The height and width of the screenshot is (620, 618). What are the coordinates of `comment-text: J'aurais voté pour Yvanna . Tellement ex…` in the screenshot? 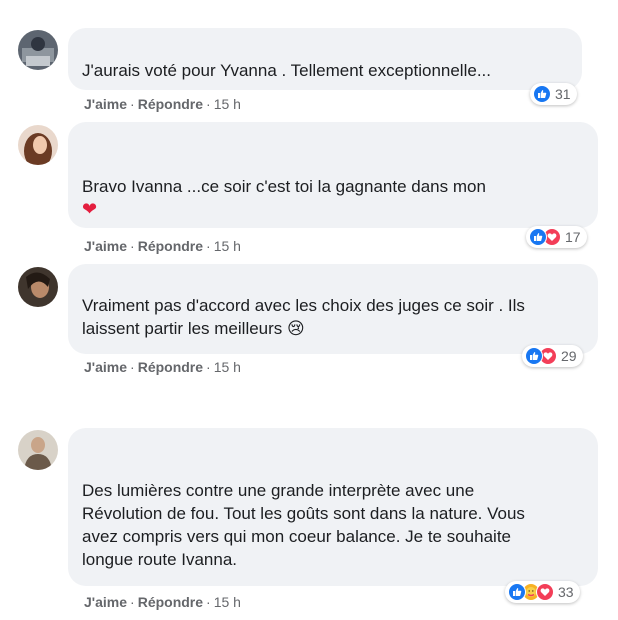 It's located at (286, 70).